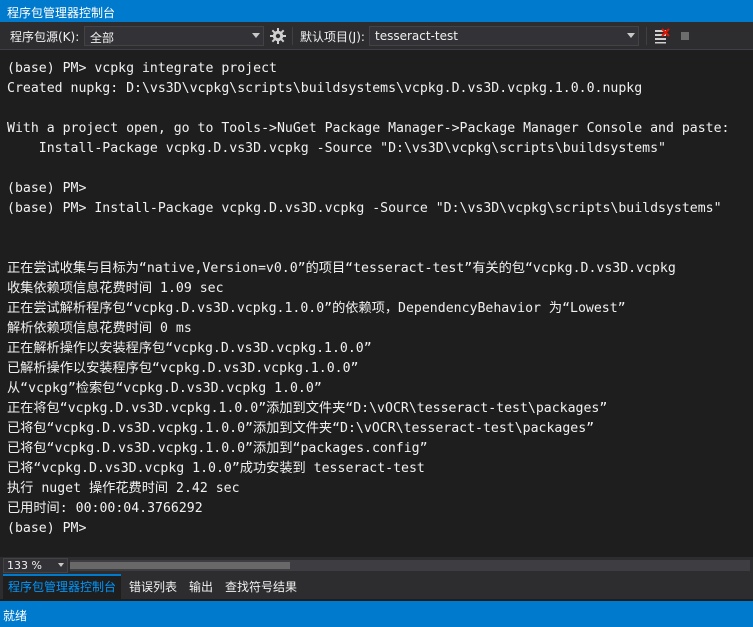 Image resolution: width=753 pixels, height=627 pixels. Describe the element at coordinates (153, 586) in the screenshot. I see `tab-error-list: 错误列表` at that location.